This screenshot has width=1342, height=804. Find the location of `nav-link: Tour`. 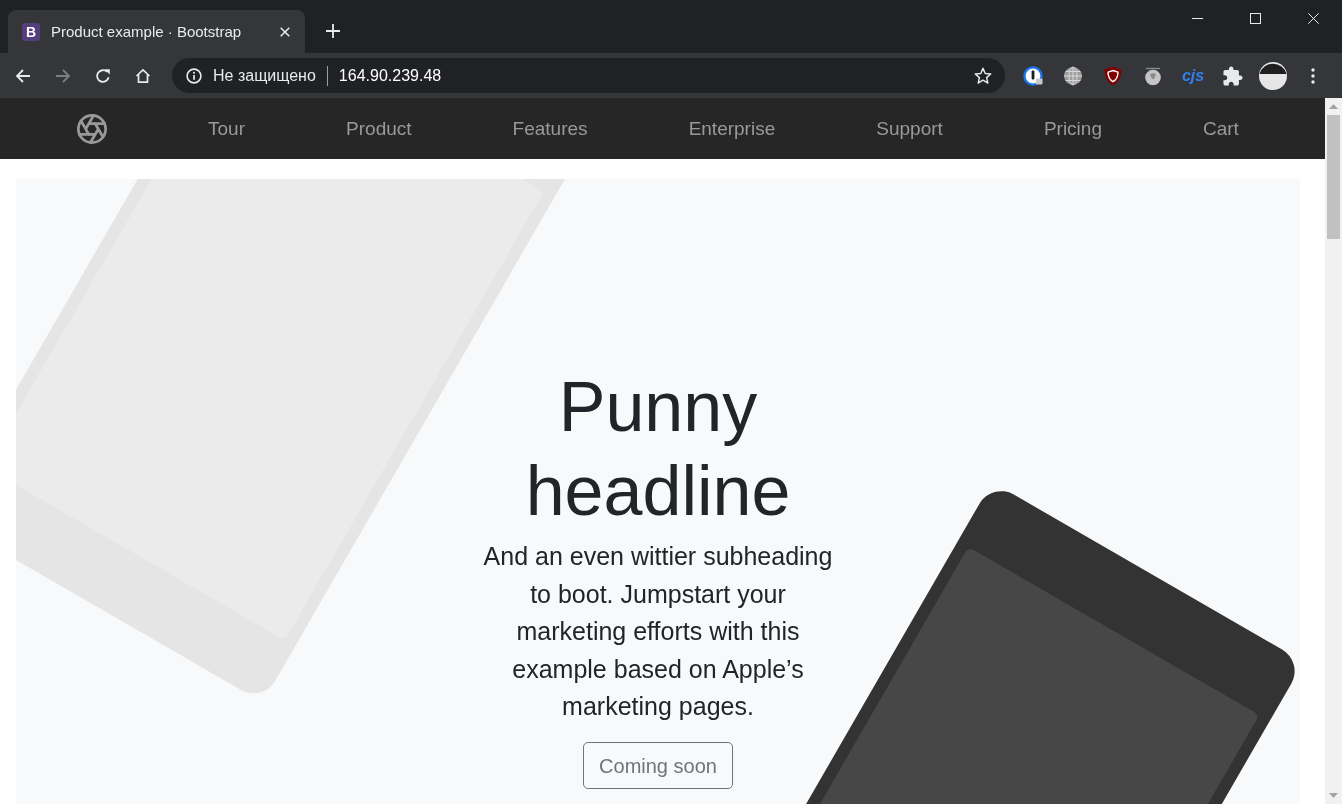

nav-link: Tour is located at coordinates (226, 128).